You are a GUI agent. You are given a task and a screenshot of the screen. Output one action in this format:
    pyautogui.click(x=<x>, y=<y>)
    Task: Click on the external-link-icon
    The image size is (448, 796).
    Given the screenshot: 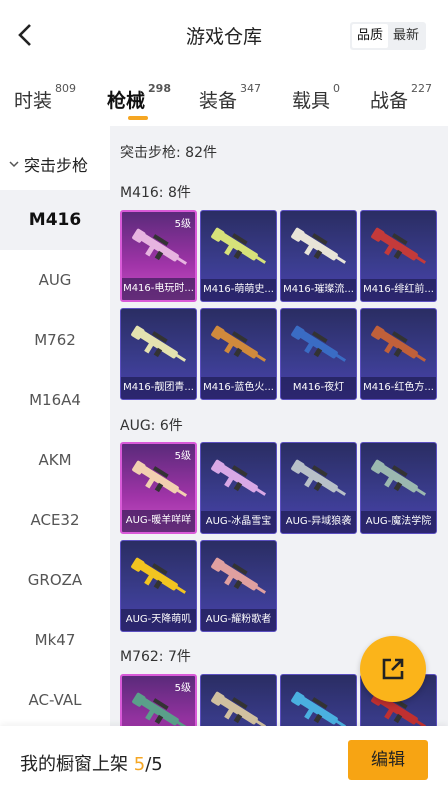 What is the action you would take?
    pyautogui.click(x=393, y=669)
    